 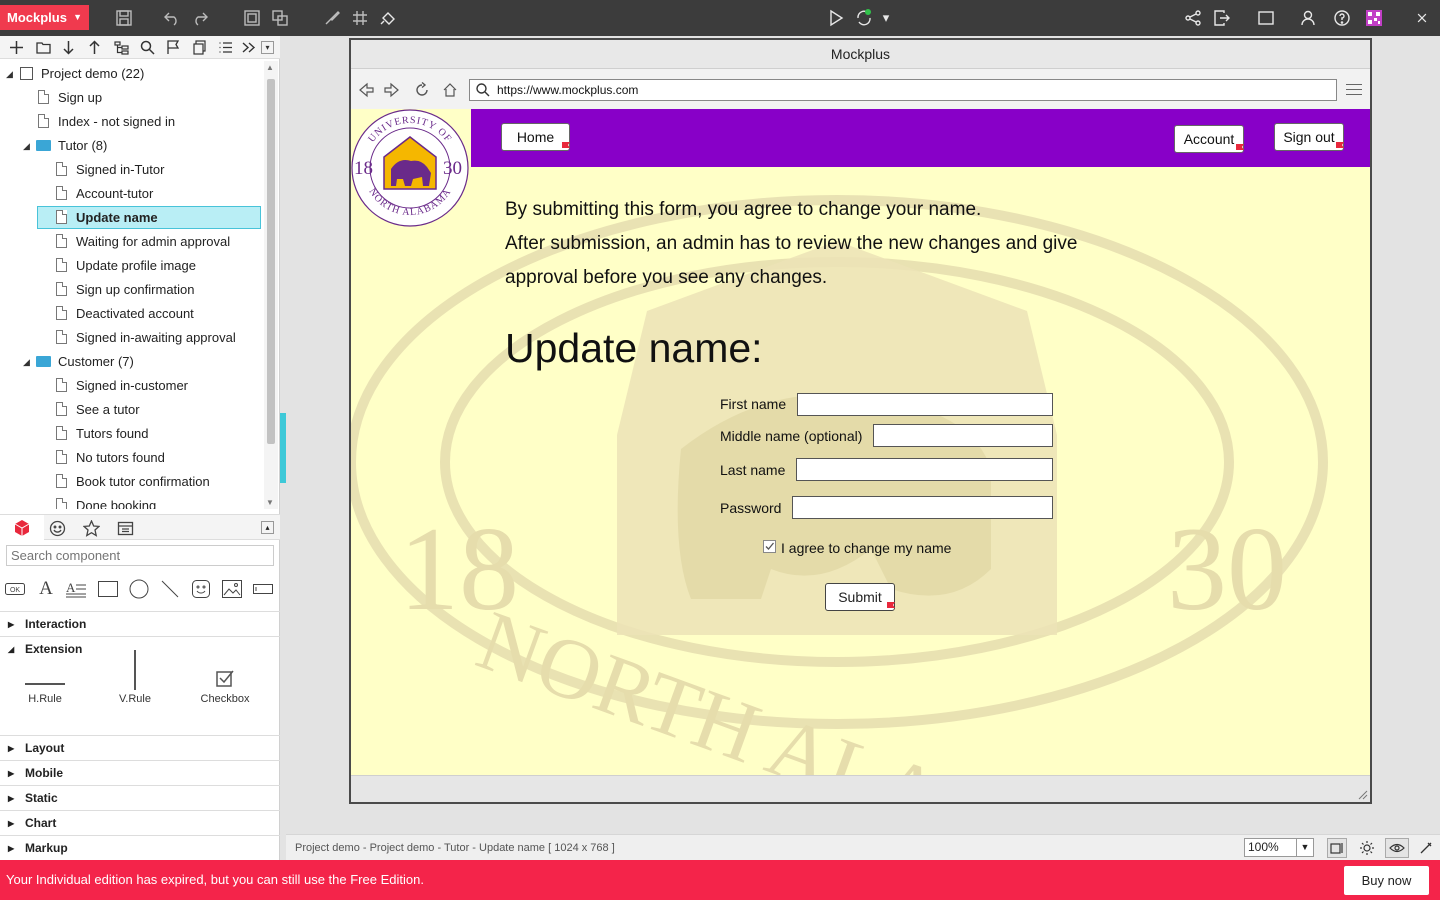 What do you see at coordinates (147, 47) in the screenshot?
I see `search-icon` at bounding box center [147, 47].